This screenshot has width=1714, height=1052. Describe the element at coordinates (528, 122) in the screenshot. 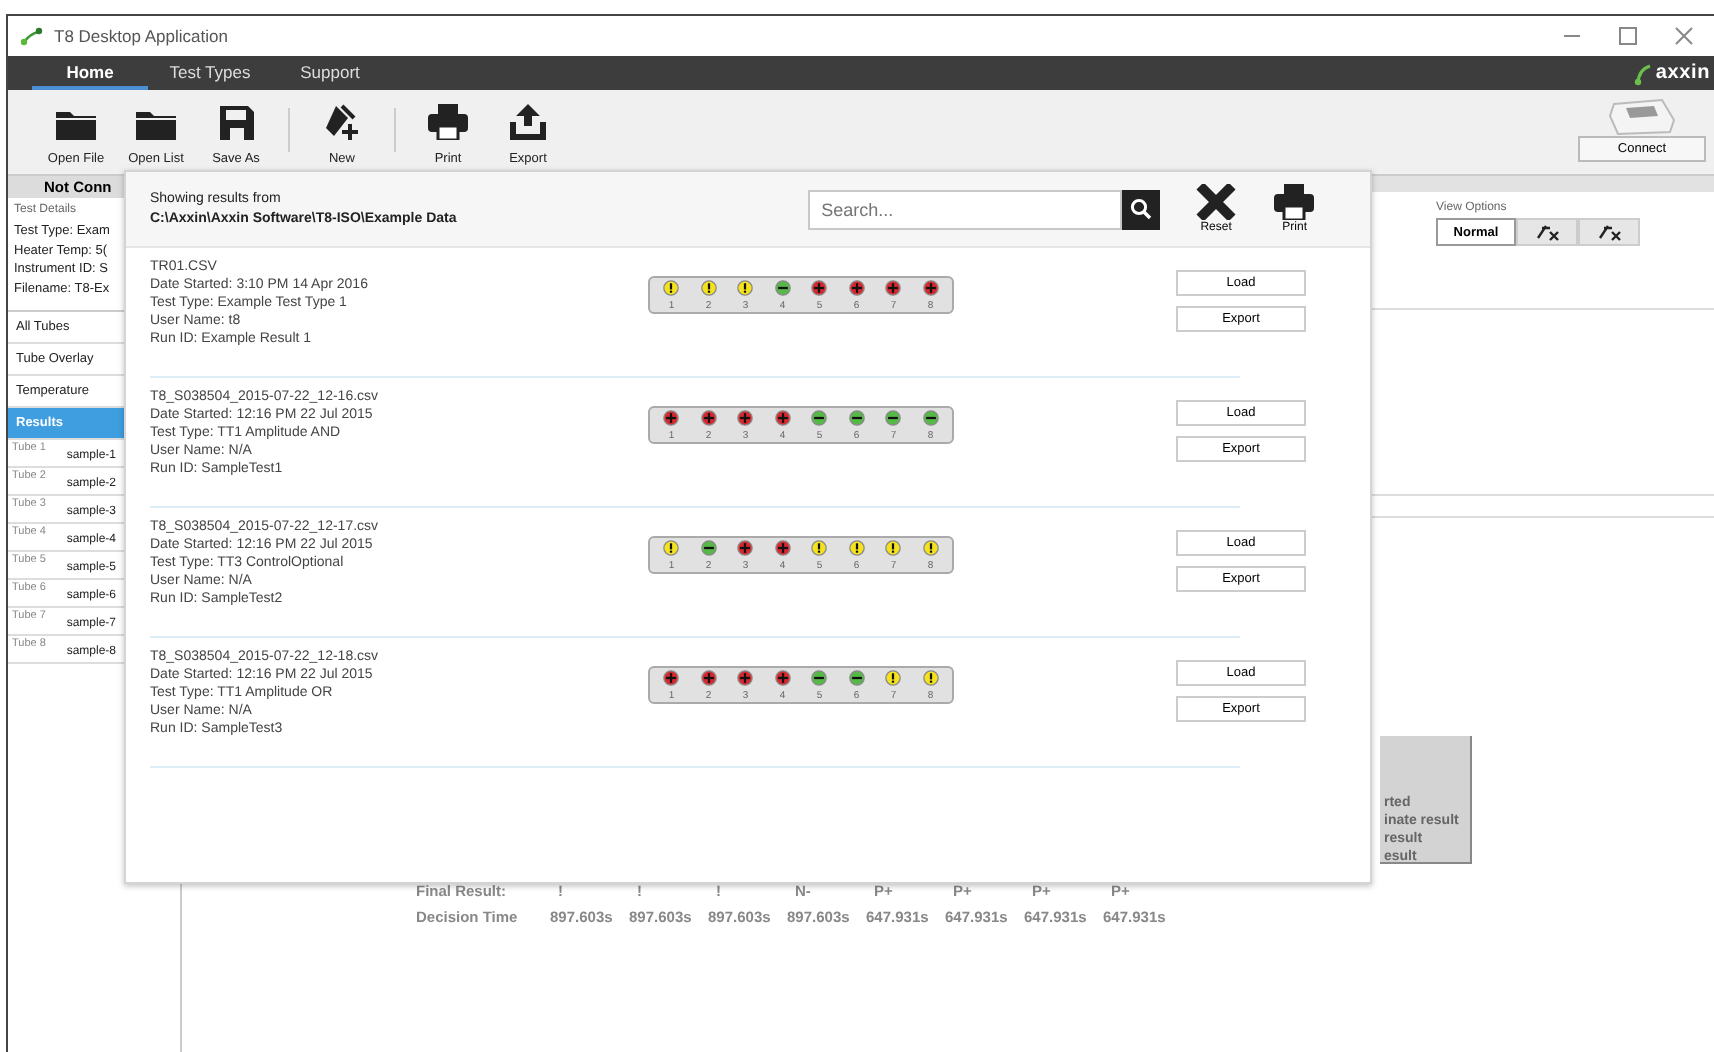

I see `export-icon` at that location.